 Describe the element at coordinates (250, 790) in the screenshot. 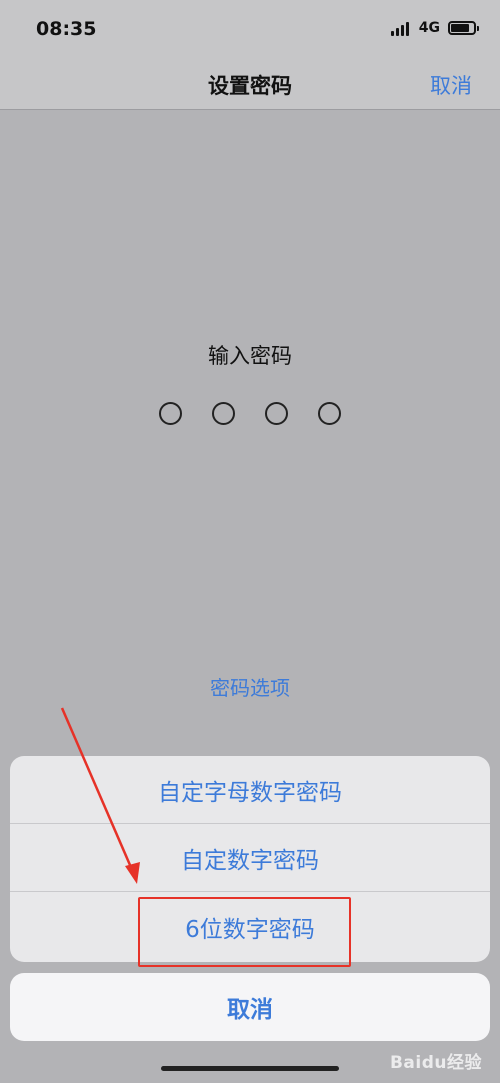

I see `option-custom-alphanumeric: 自定字母数字密码` at that location.